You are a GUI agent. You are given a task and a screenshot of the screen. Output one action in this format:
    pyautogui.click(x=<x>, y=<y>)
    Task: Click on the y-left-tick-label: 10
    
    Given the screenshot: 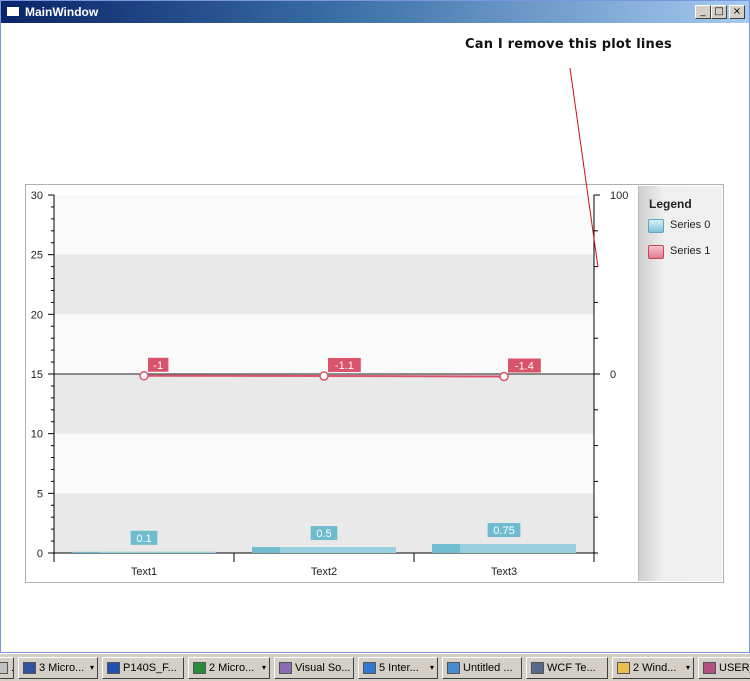 What is the action you would take?
    pyautogui.click(x=37, y=435)
    